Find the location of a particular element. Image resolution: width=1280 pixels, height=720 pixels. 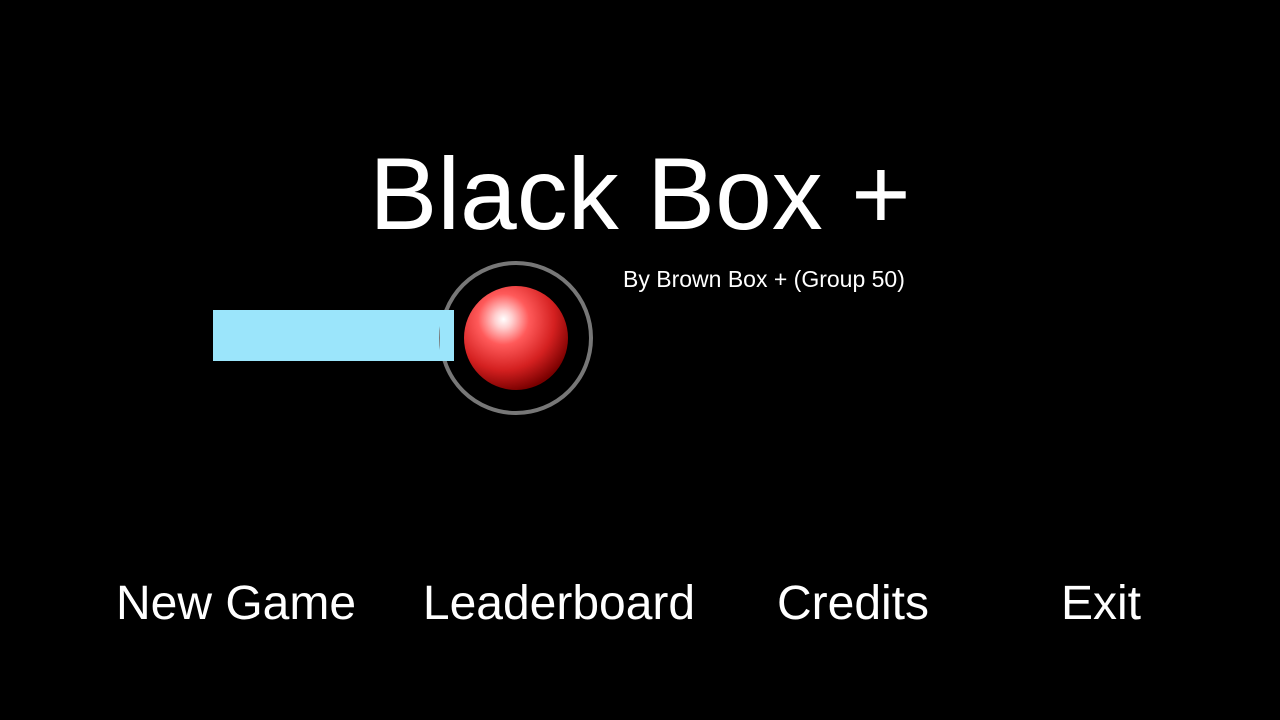

light-beam is located at coordinates (332, 335).